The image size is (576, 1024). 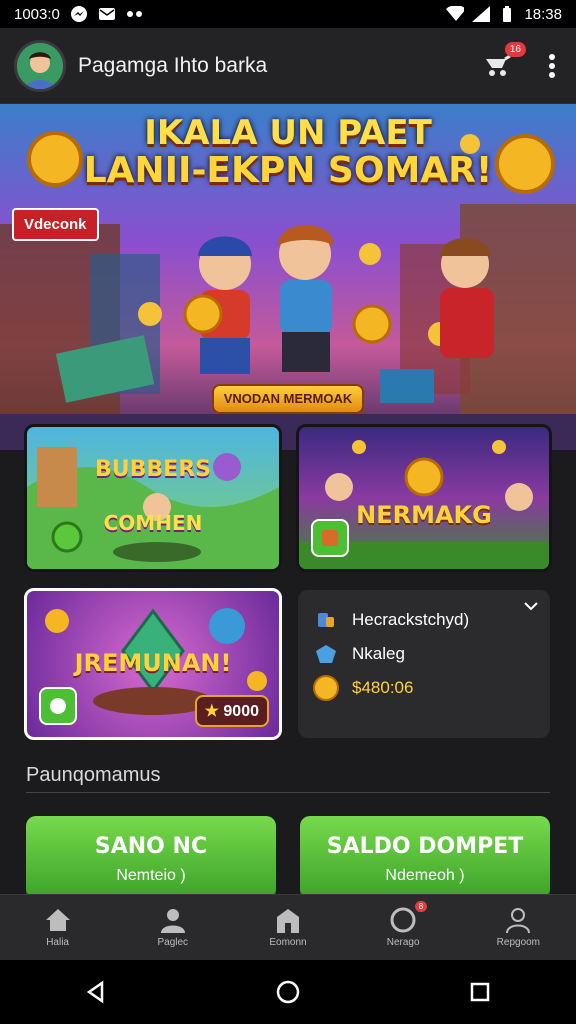 What do you see at coordinates (498, 65) in the screenshot?
I see `bell-icon` at bounding box center [498, 65].